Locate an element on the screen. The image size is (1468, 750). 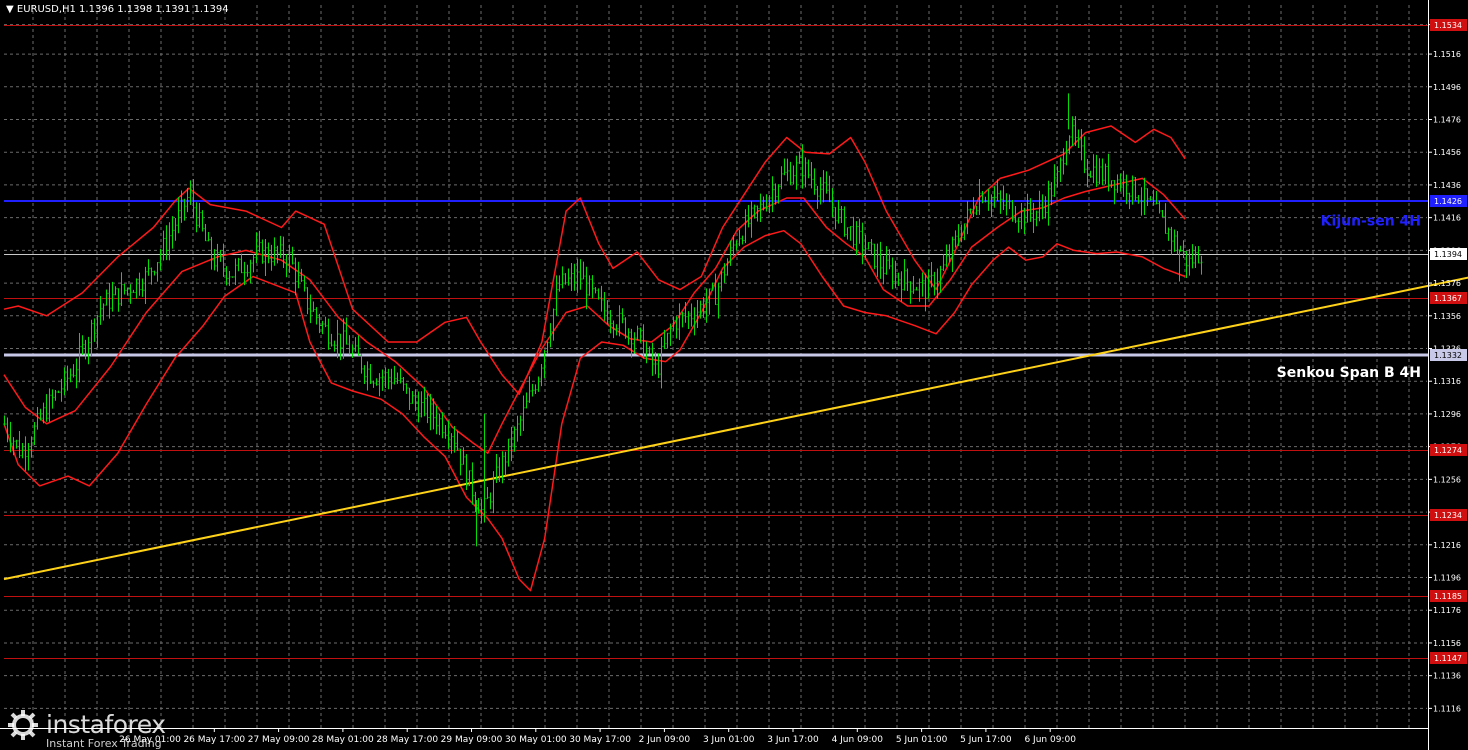
level-price-tag: 1.1367 is located at coordinates (1448, 298).